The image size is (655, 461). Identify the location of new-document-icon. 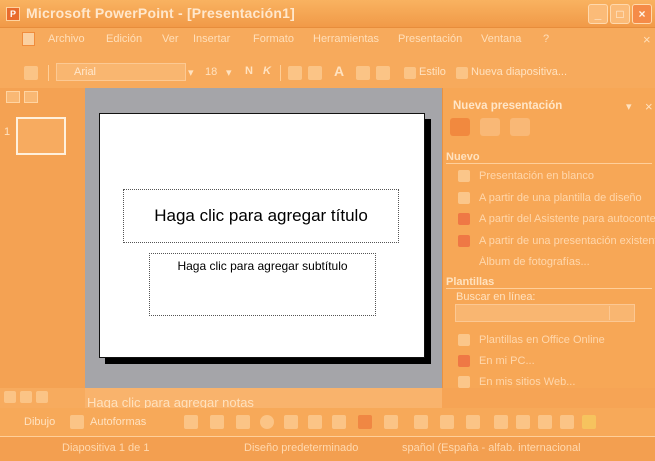
(31, 73).